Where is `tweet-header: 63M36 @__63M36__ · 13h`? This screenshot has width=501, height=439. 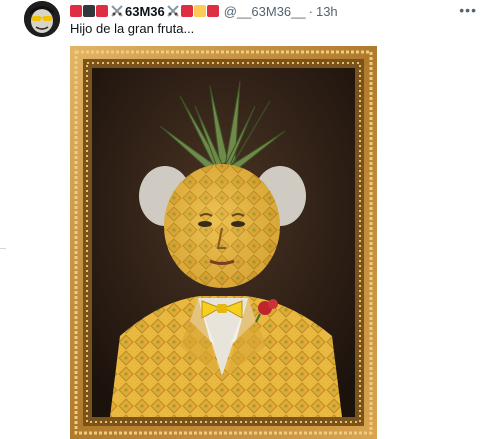 tweet-header: 63M36 @__63M36__ · 13h is located at coordinates (204, 11).